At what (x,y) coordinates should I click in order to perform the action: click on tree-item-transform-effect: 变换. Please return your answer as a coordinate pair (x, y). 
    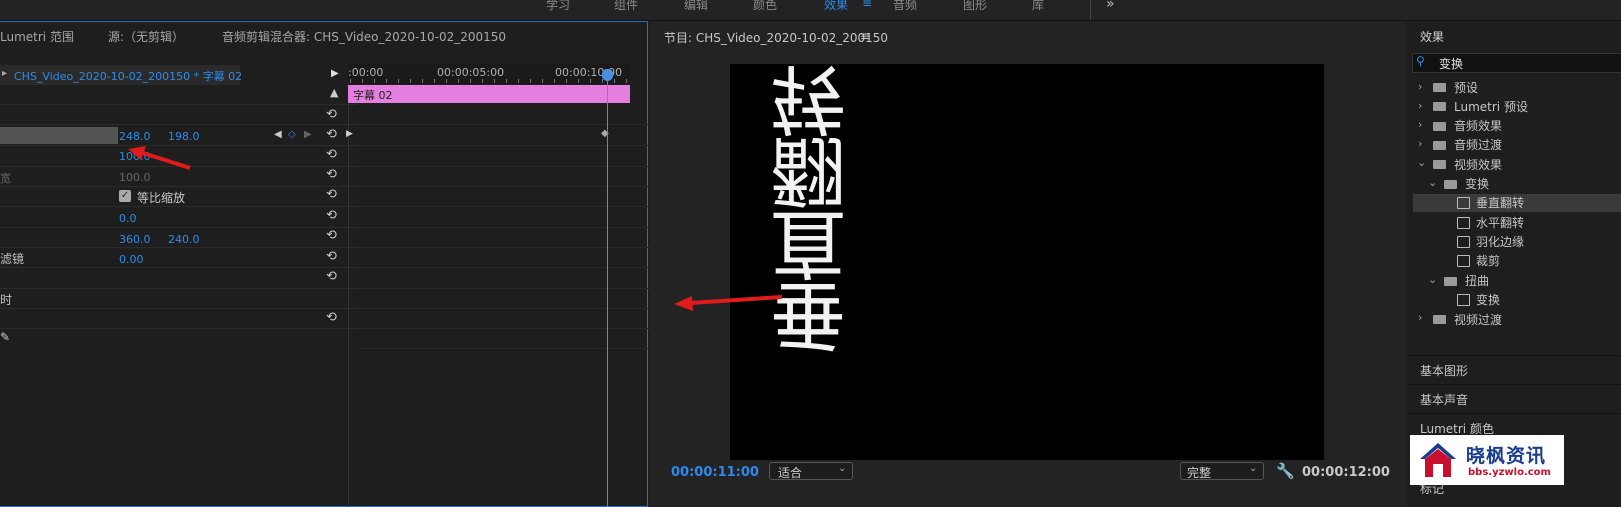
    Looking at the image, I should click on (1488, 299).